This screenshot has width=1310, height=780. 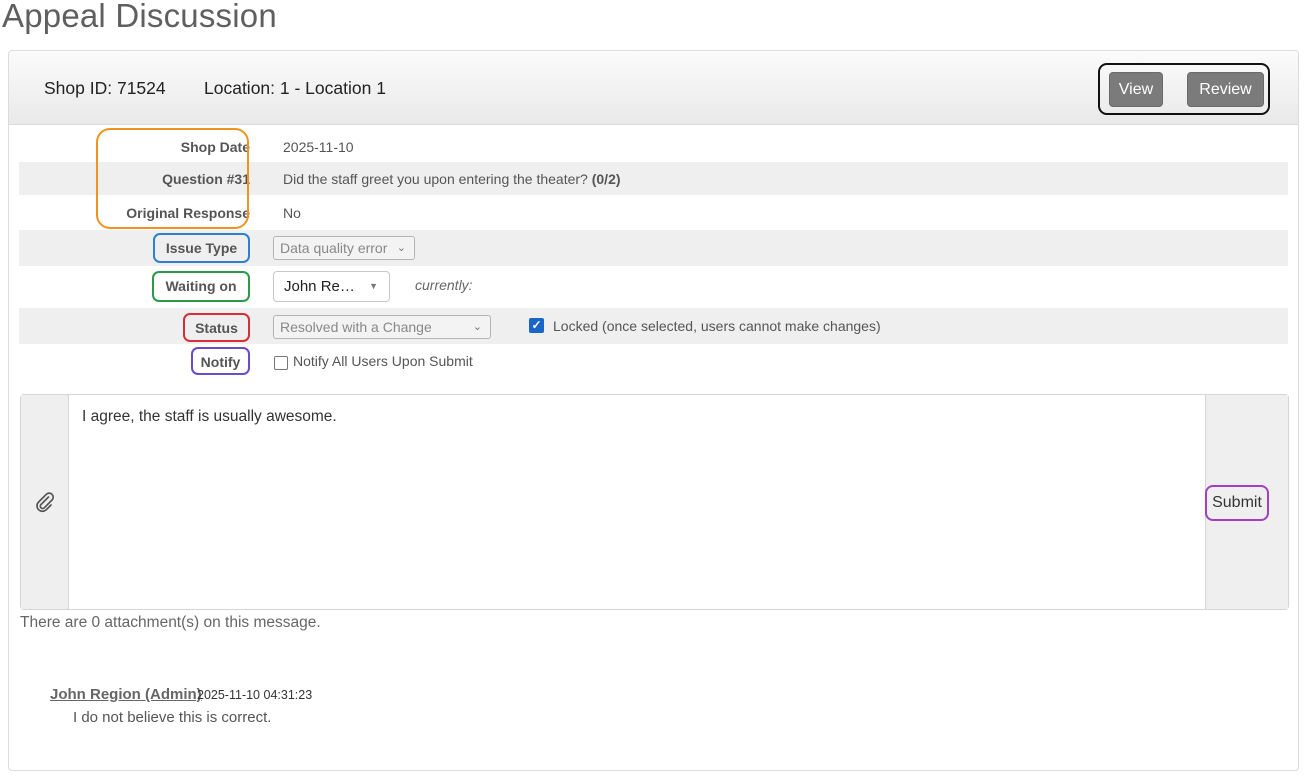 What do you see at coordinates (356, 327) in the screenshot?
I see `status-value: Resolved with a Change` at bounding box center [356, 327].